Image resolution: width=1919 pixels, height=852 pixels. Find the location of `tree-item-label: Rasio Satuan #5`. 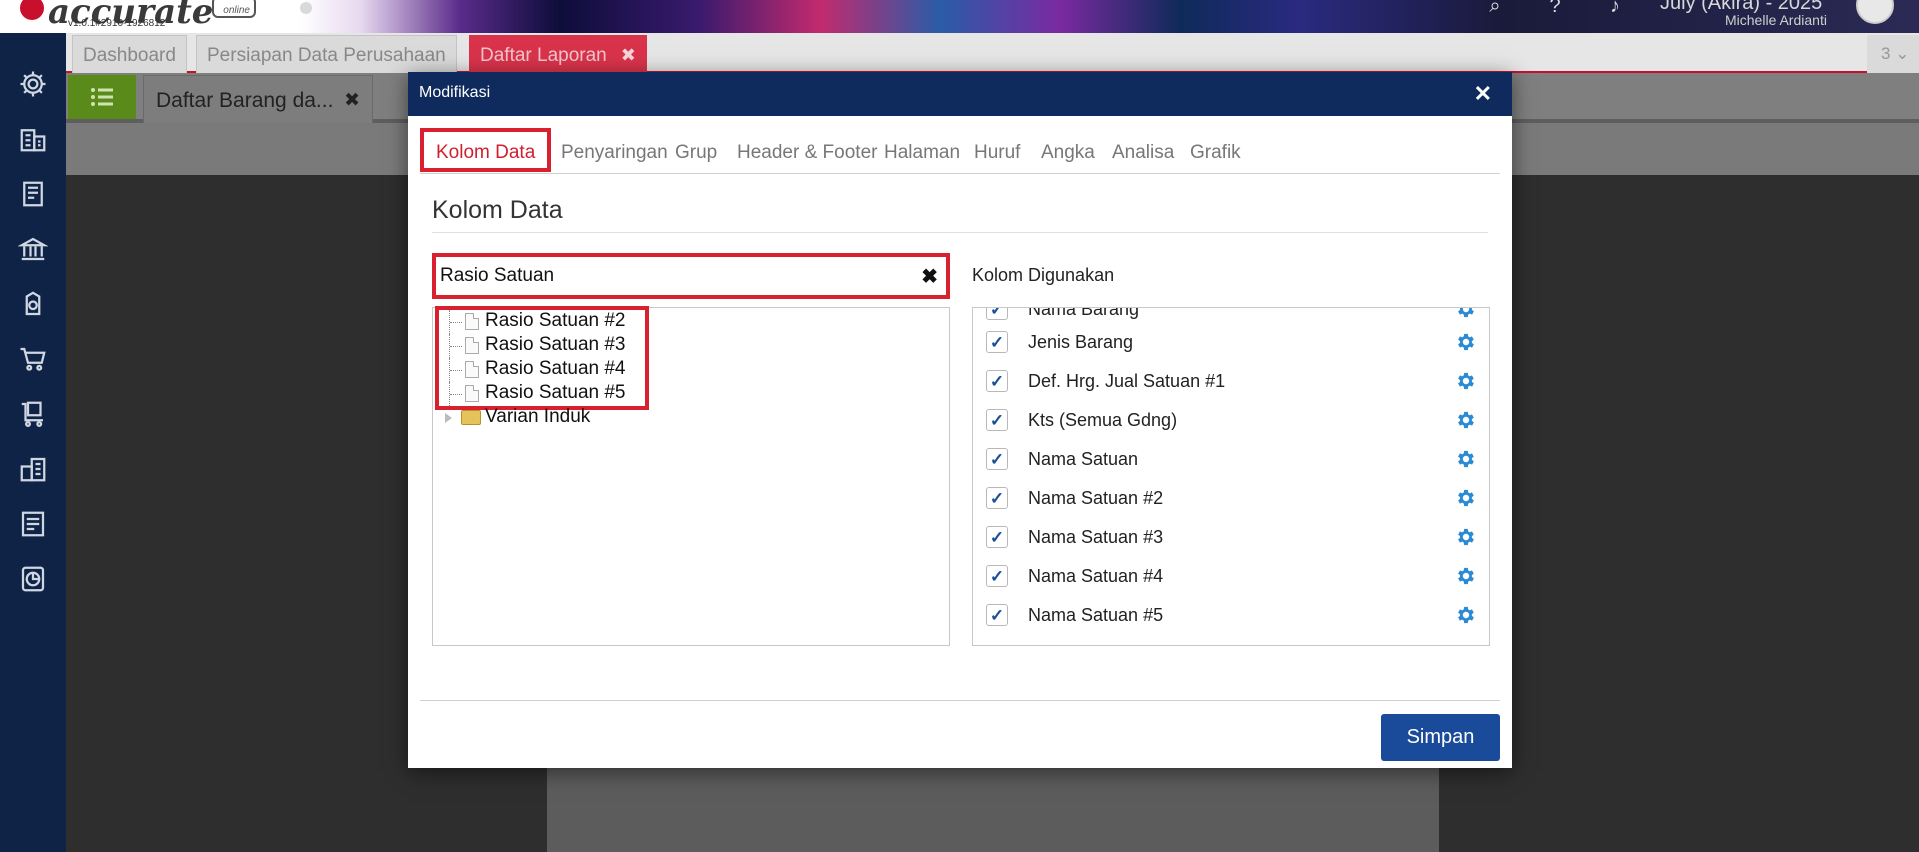

tree-item-label: Rasio Satuan #5 is located at coordinates (555, 392).